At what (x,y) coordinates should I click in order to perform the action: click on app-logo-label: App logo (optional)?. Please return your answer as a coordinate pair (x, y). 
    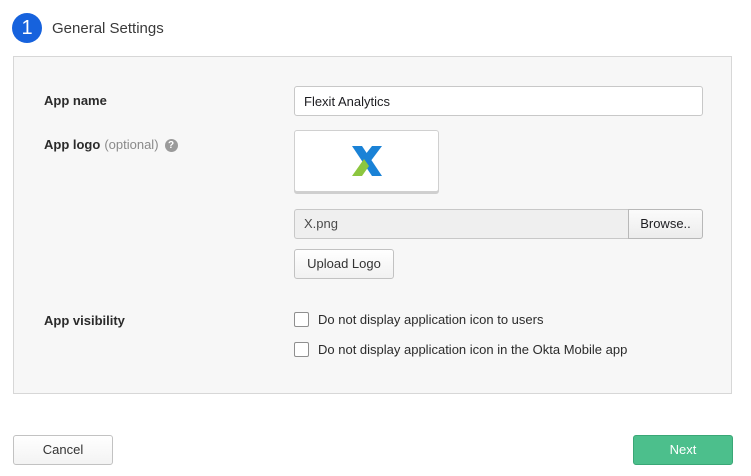
    Looking at the image, I should click on (111, 144).